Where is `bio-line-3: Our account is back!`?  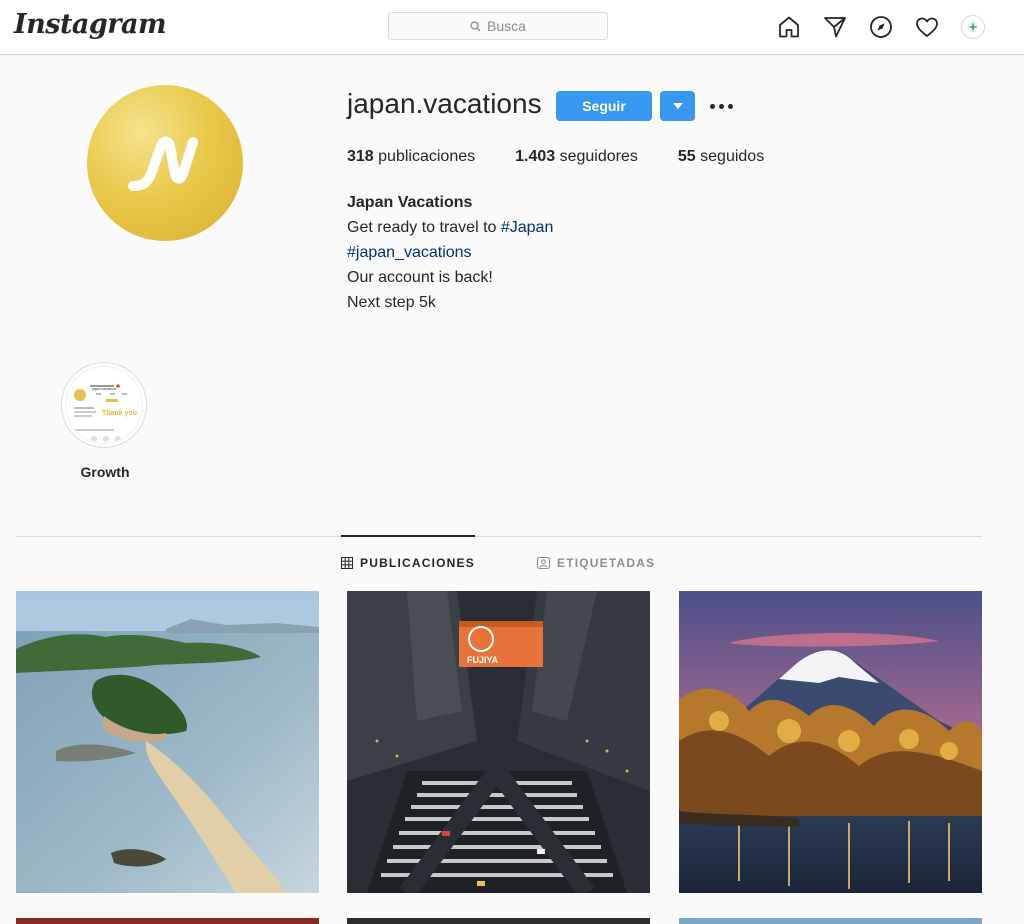 bio-line-3: Our account is back! is located at coordinates (420, 277).